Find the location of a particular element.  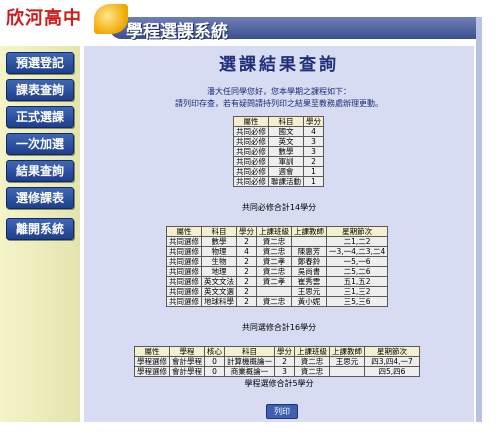

table-row: 共同選修 地球科學 2 資二忠 黃小妮 三5,三6 is located at coordinates (277, 301).